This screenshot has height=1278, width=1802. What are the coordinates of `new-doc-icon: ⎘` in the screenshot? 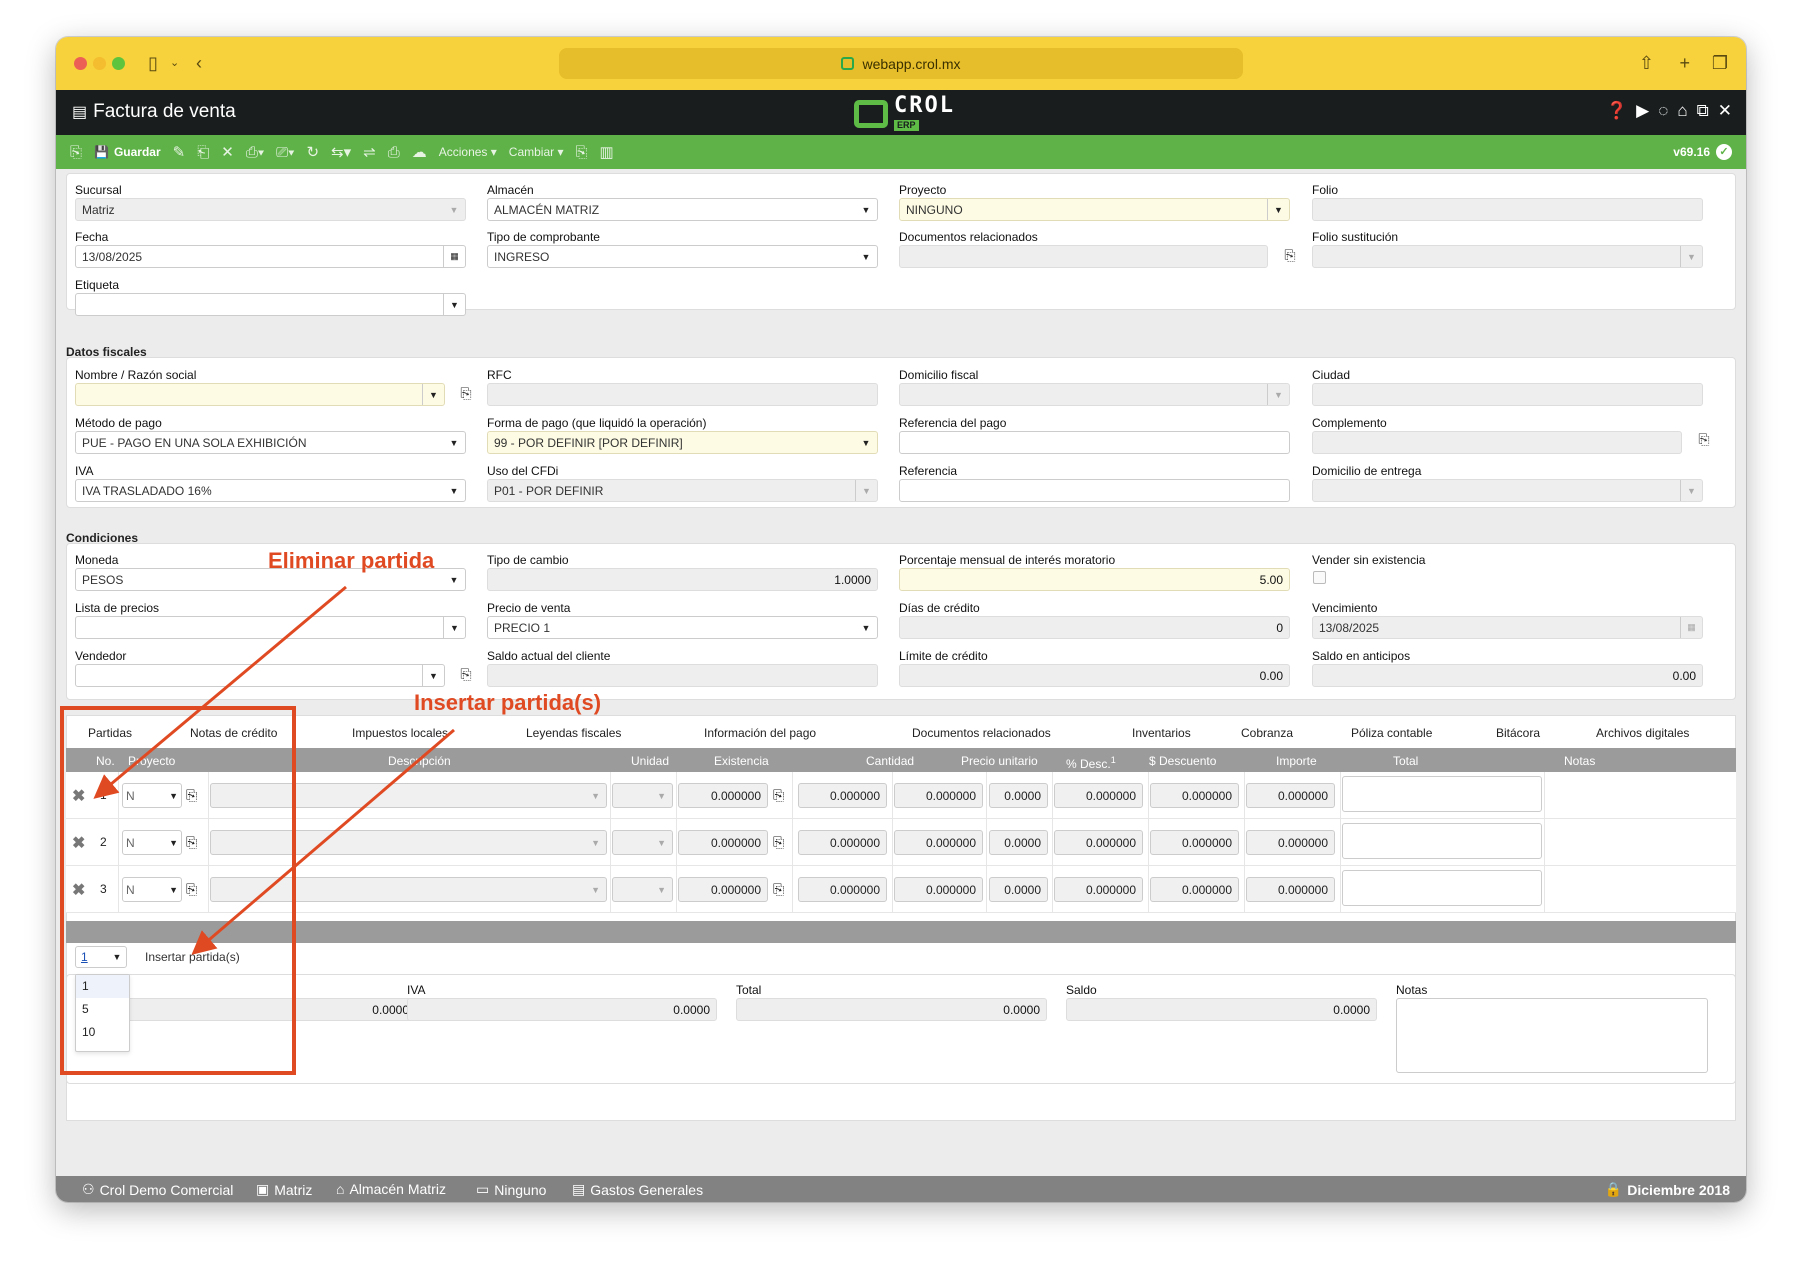 It's located at (76, 152).